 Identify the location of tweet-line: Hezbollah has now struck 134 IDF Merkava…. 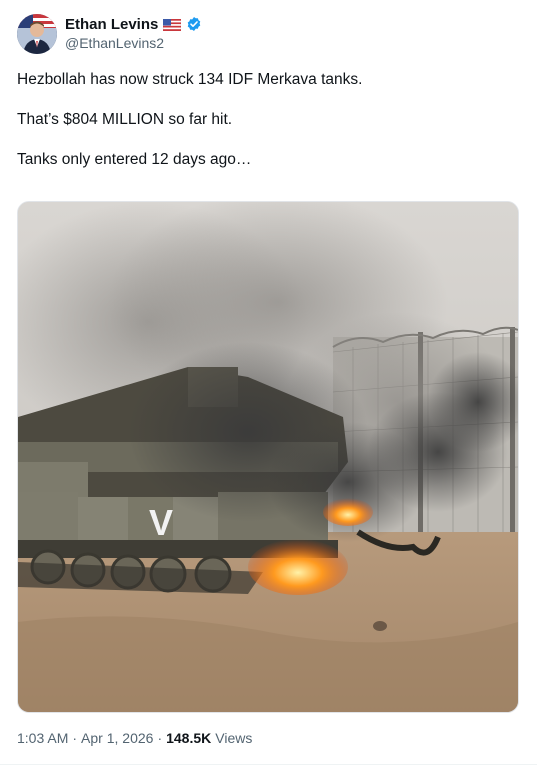
(190, 79).